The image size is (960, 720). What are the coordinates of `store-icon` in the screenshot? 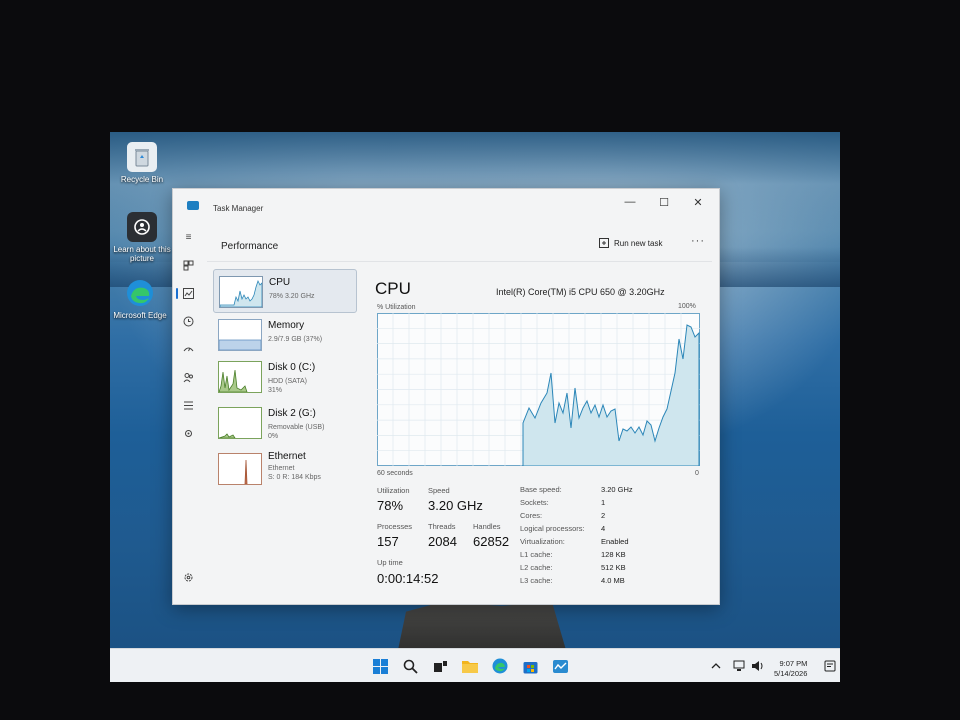 It's located at (530, 666).